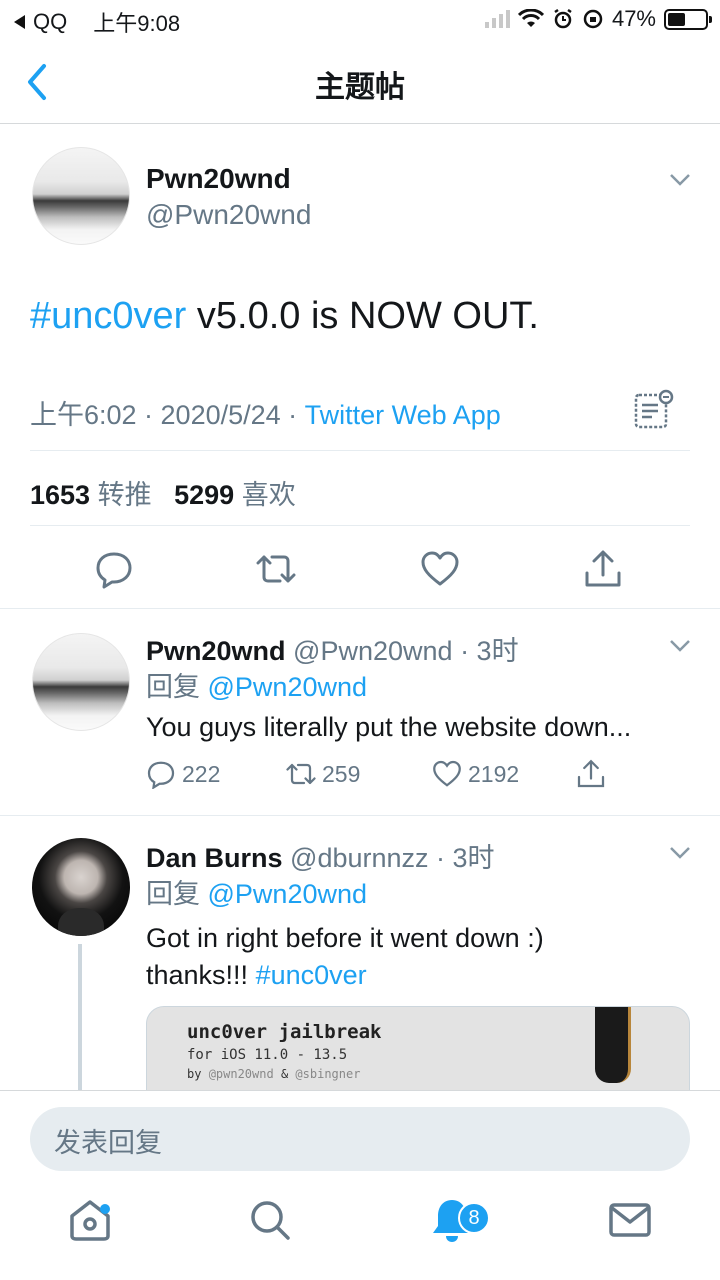  I want to click on card-subtitle: for iOS 11.0 - 13.5, so click(267, 1055).